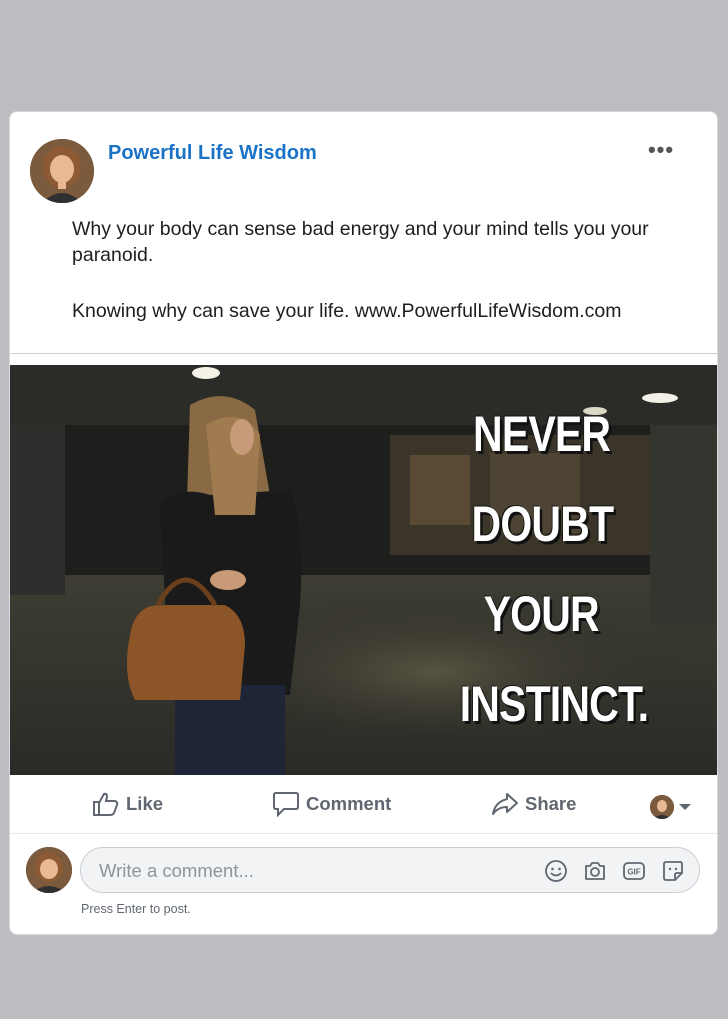 The width and height of the screenshot is (728, 1019). What do you see at coordinates (541, 614) in the screenshot?
I see `overlay-text-line: YOUR` at bounding box center [541, 614].